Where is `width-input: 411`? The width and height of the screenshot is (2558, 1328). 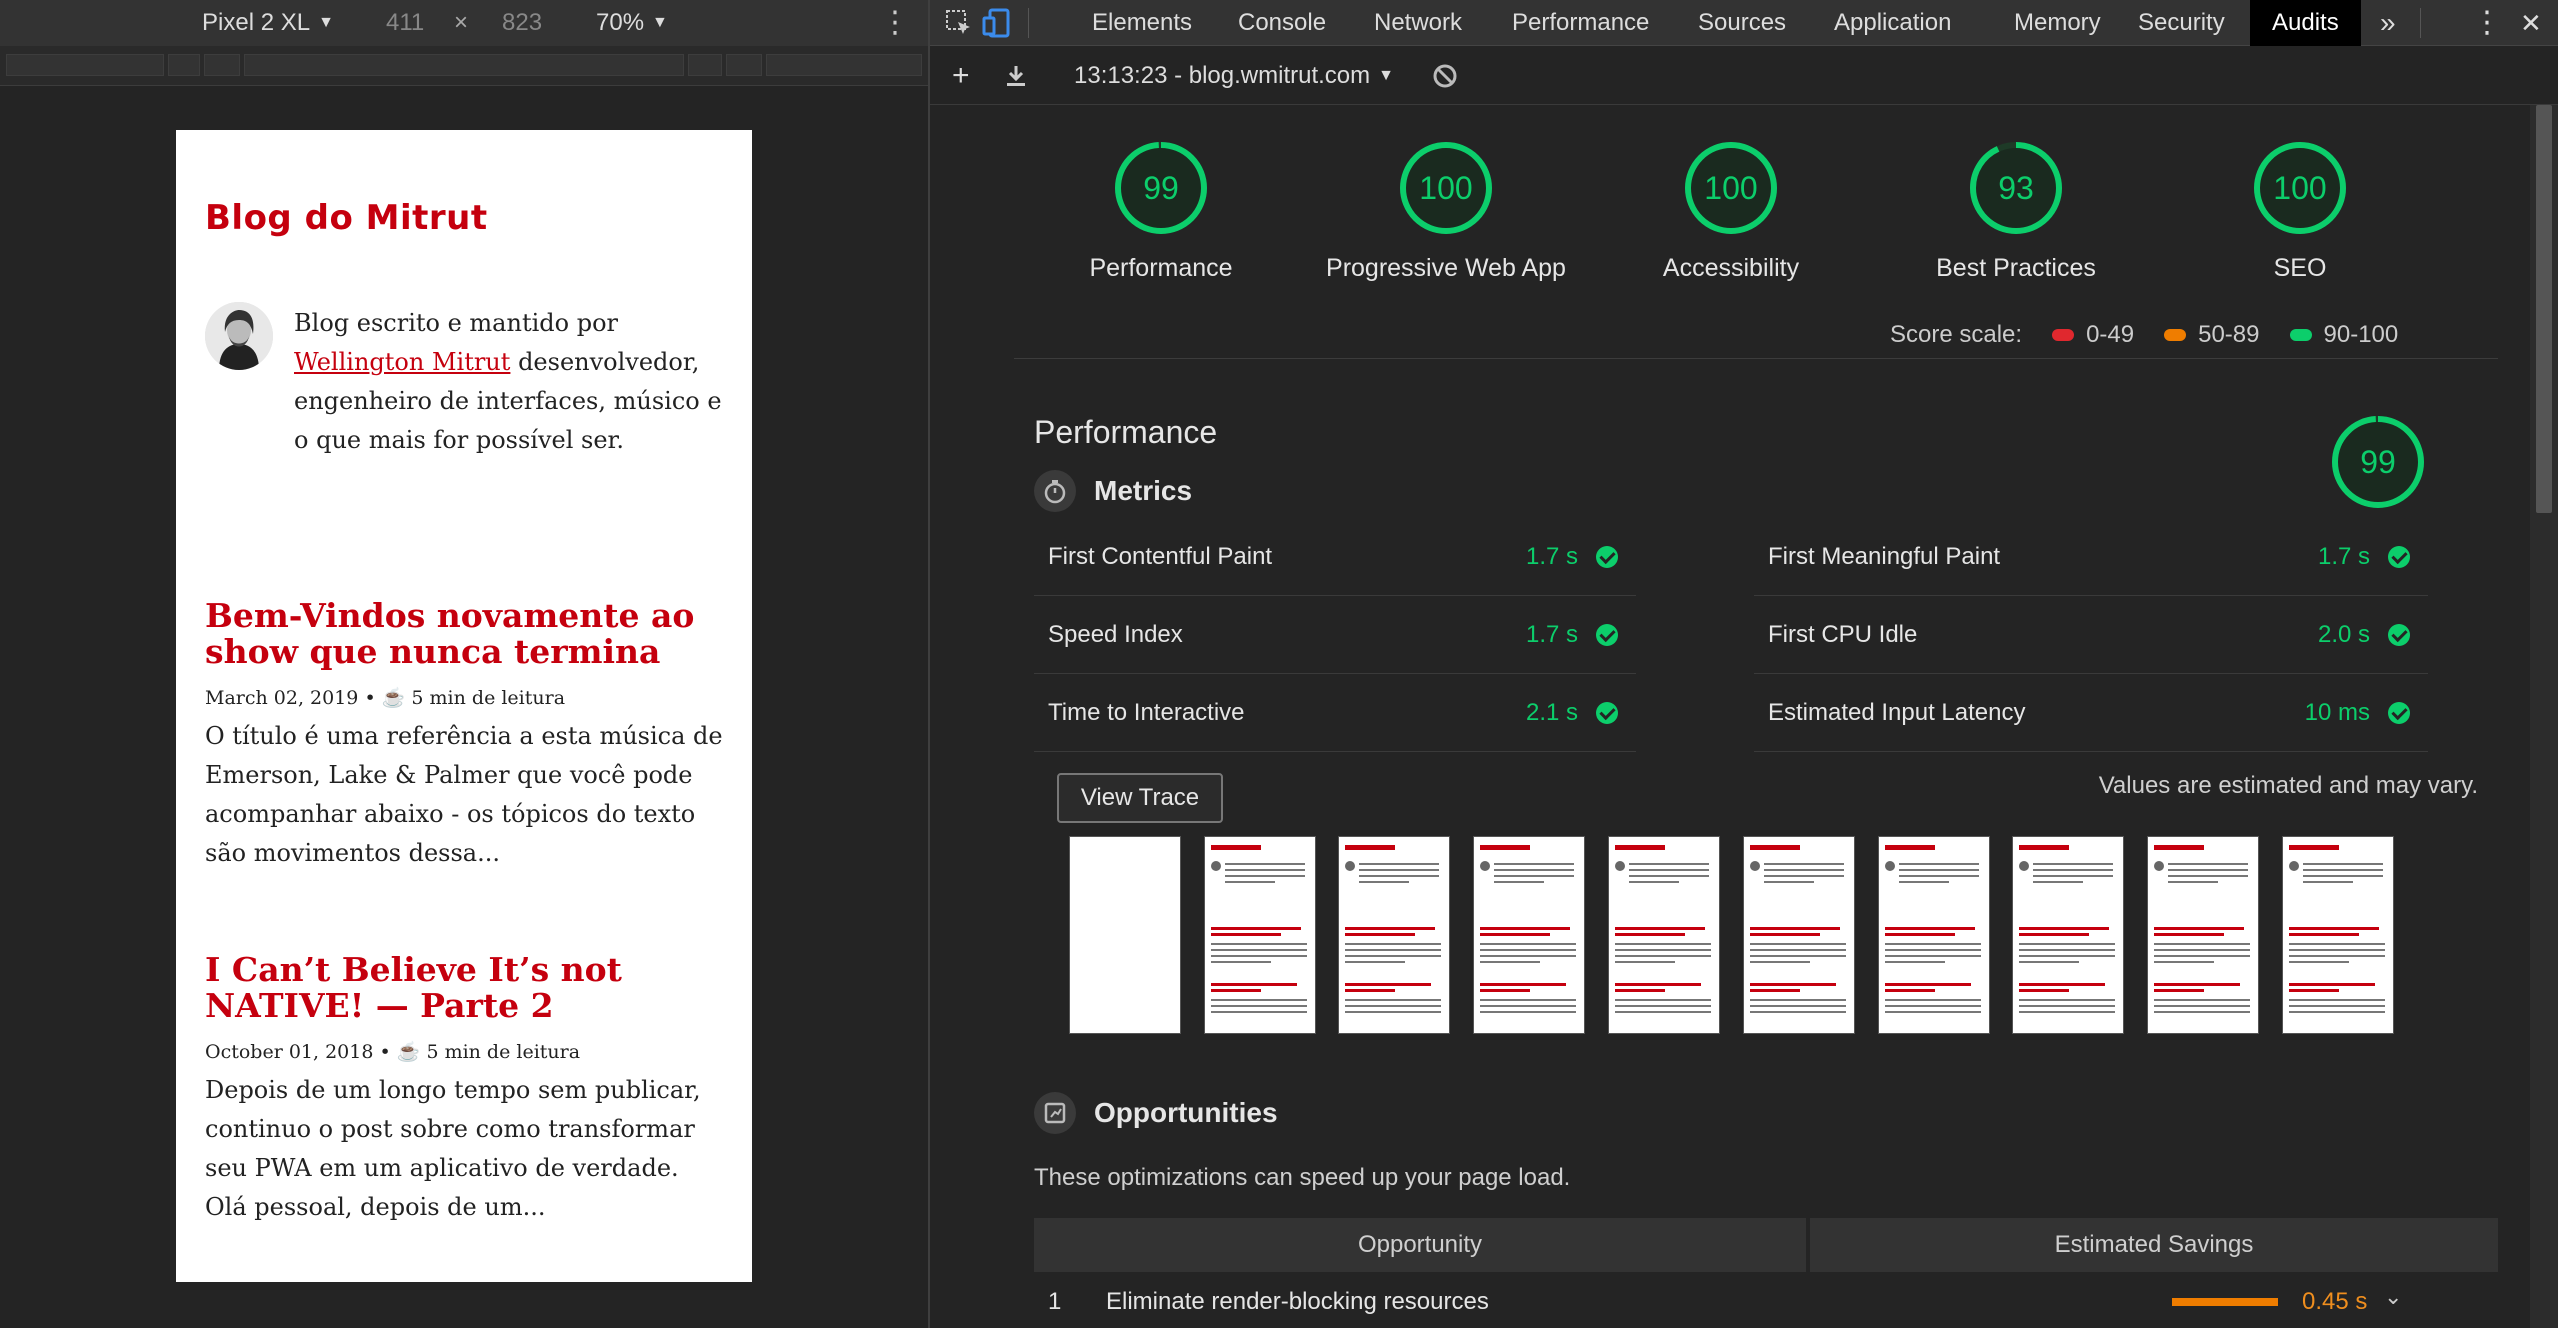 width-input: 411 is located at coordinates (405, 23).